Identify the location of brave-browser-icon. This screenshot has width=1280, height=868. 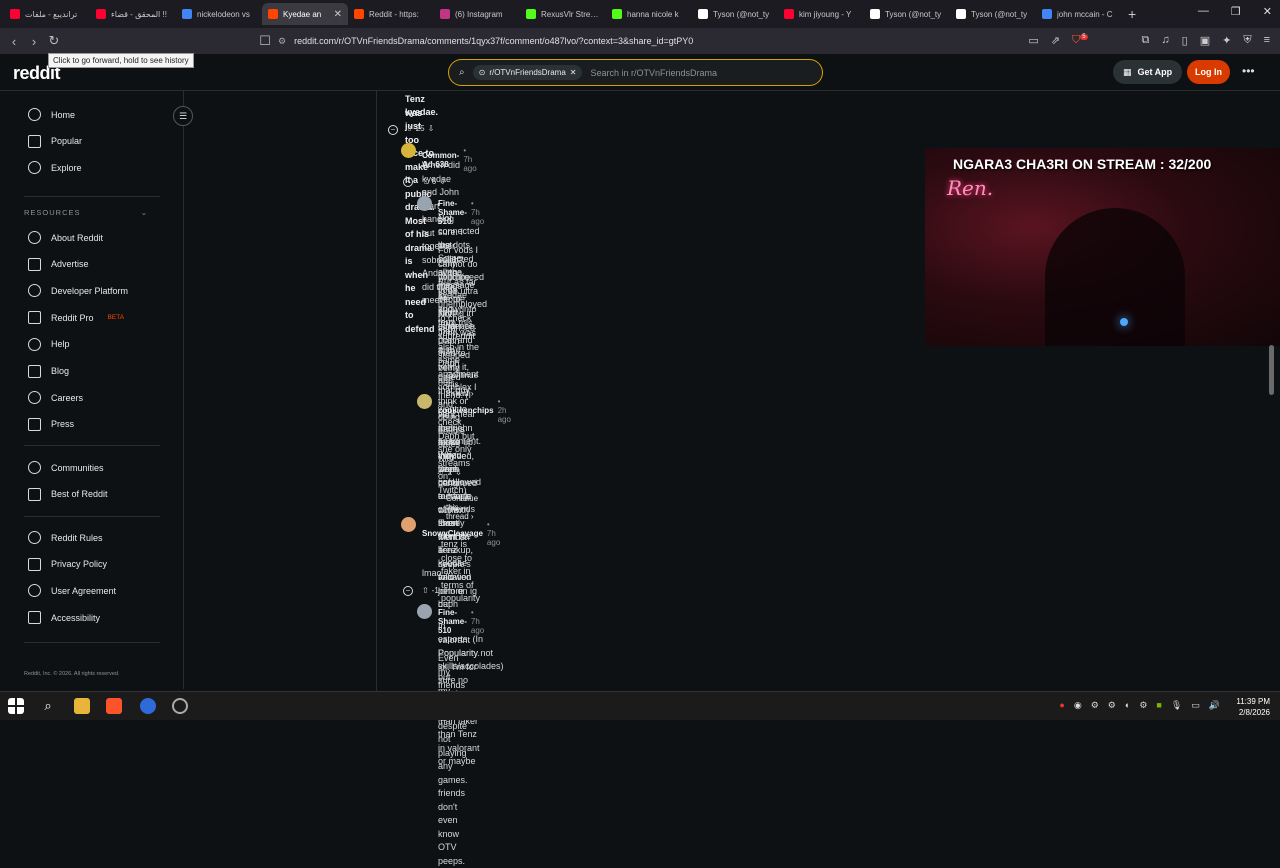
(114, 706).